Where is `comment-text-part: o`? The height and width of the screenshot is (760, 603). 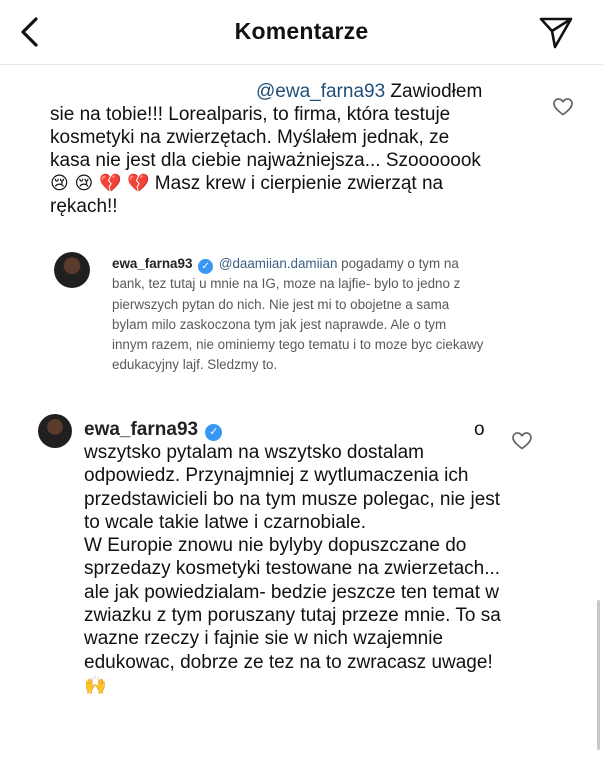
comment-text-part: o is located at coordinates (479, 429).